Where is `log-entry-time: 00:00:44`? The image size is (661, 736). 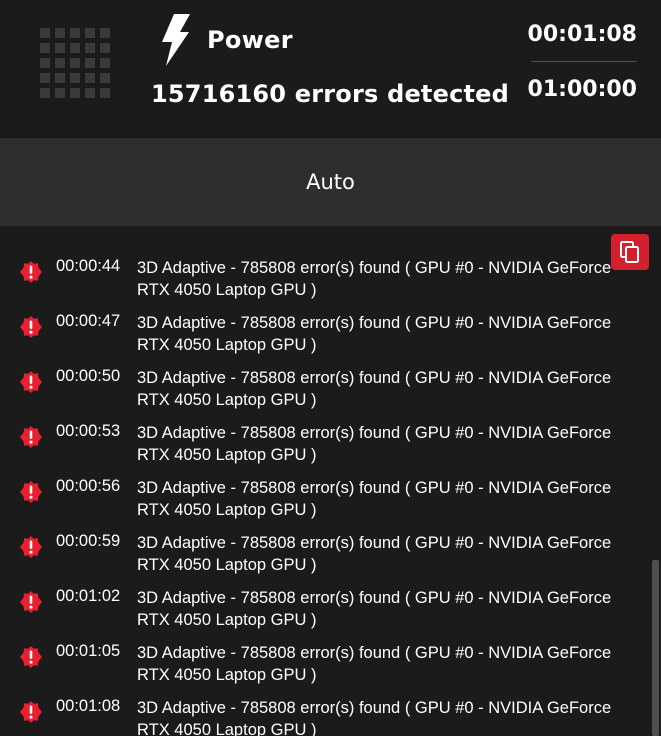
log-entry-time: 00:00:44 is located at coordinates (88, 266).